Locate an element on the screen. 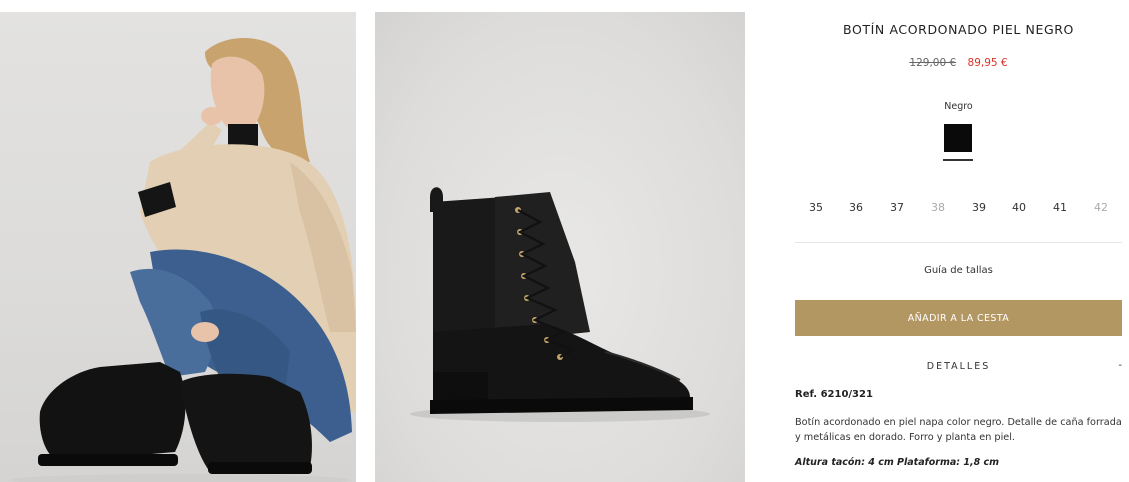  size-option-unavailable: 38 is located at coordinates (938, 207).